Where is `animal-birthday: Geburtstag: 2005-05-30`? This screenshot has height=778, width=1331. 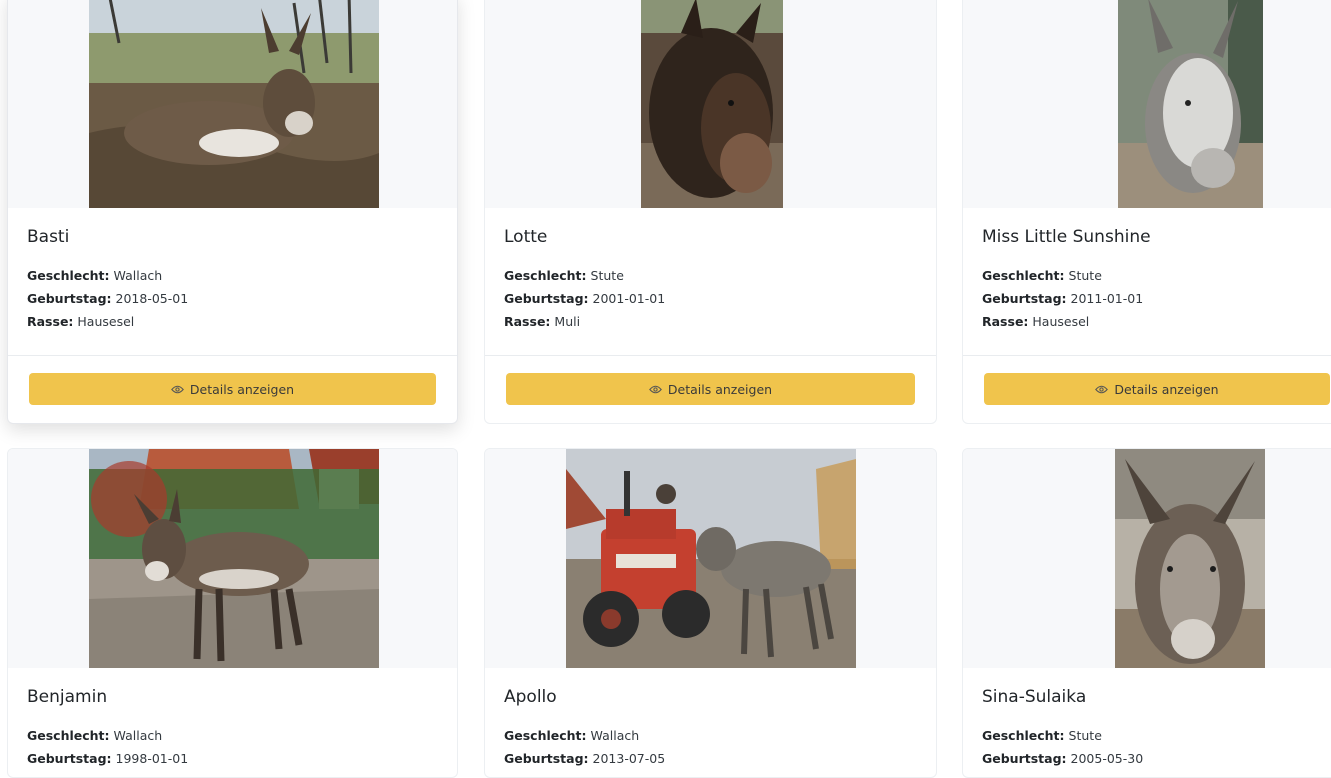 animal-birthday: Geburtstag: 2005-05-30 is located at coordinates (1062, 758).